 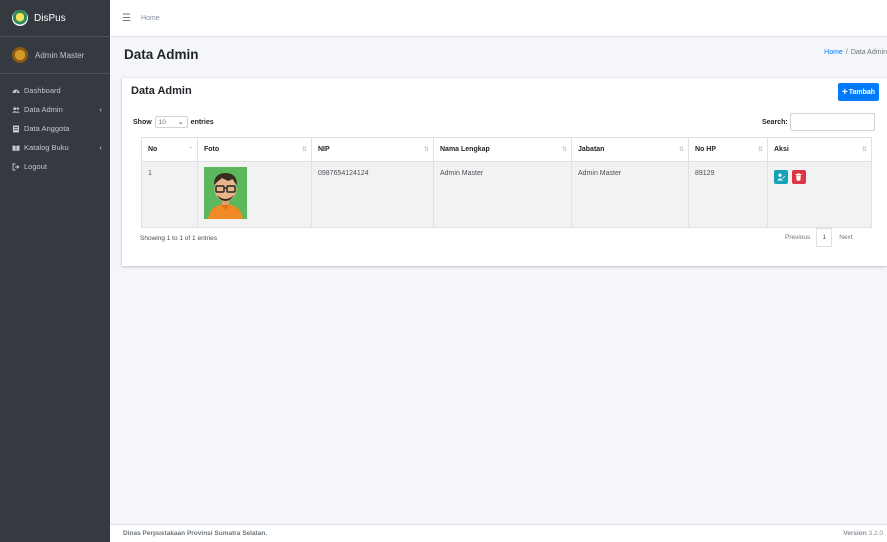 I want to click on brand-name: DisPus, so click(x=50, y=18).